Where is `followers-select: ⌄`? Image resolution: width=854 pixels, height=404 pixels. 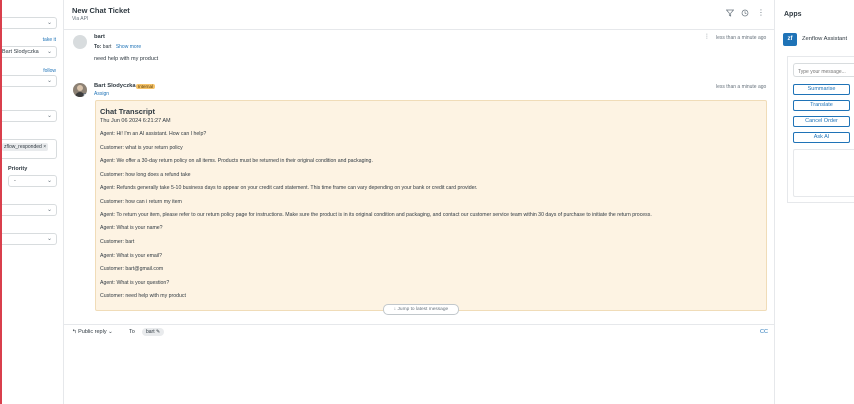
followers-select: ⌄ is located at coordinates (29, 81).